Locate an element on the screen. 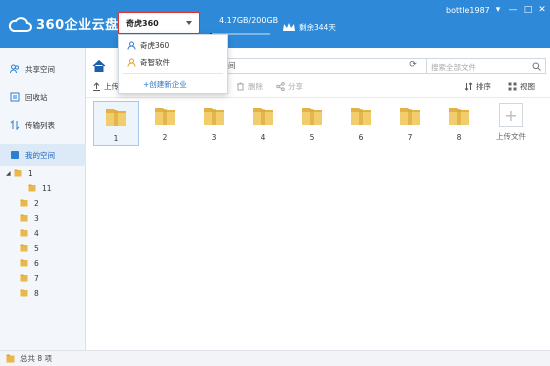  search-icon is located at coordinates (536, 66).